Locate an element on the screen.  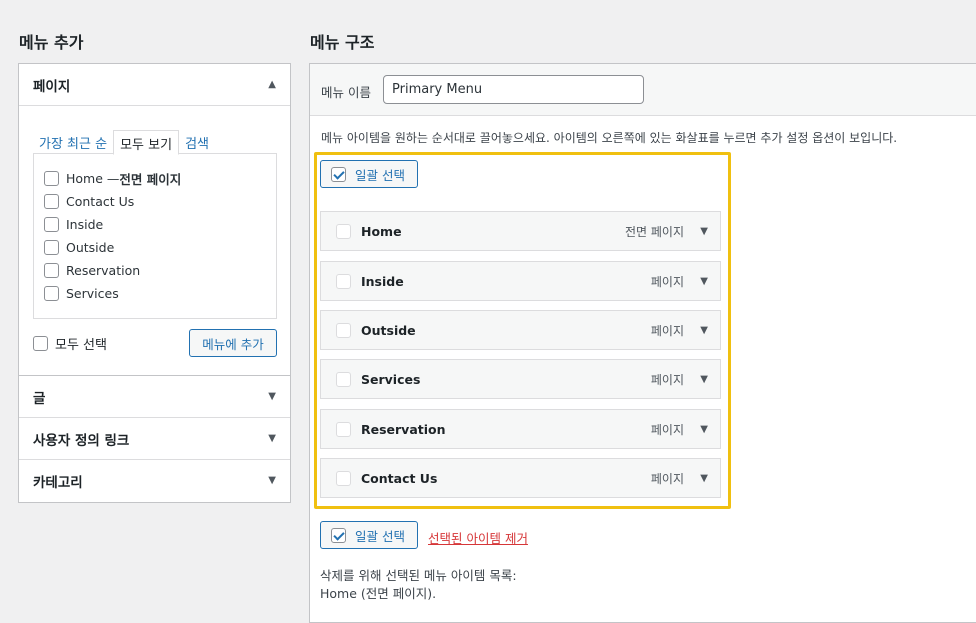
remove-selected-items-link: 선택된 아이템 제거 is located at coordinates (478, 537).